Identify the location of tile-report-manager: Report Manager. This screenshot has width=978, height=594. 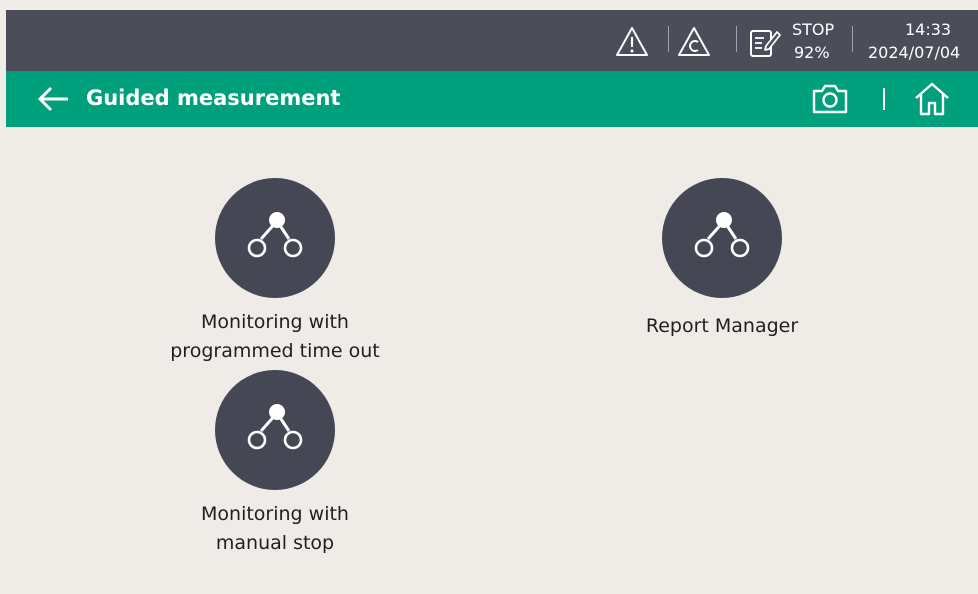
(722, 259).